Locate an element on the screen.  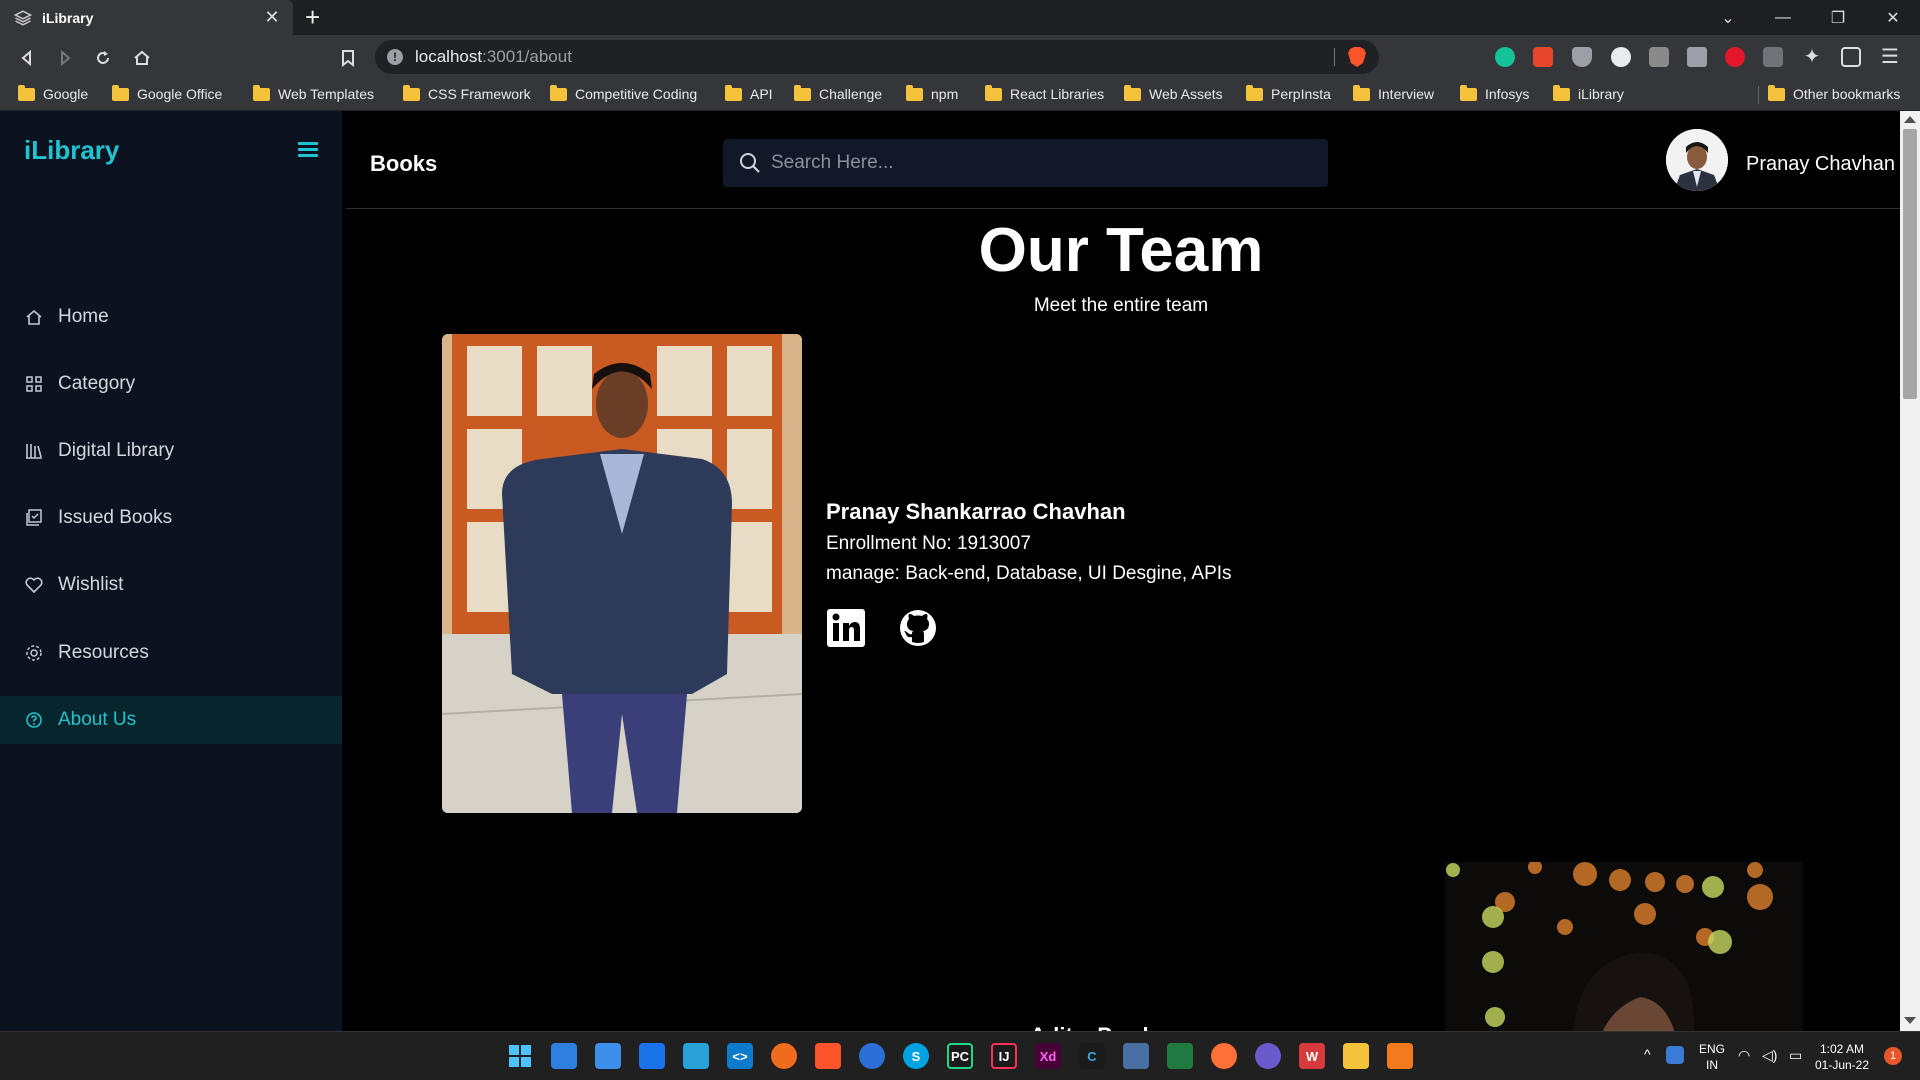
bookmark-react-libraries: React Libraries is located at coordinates (1044, 93).